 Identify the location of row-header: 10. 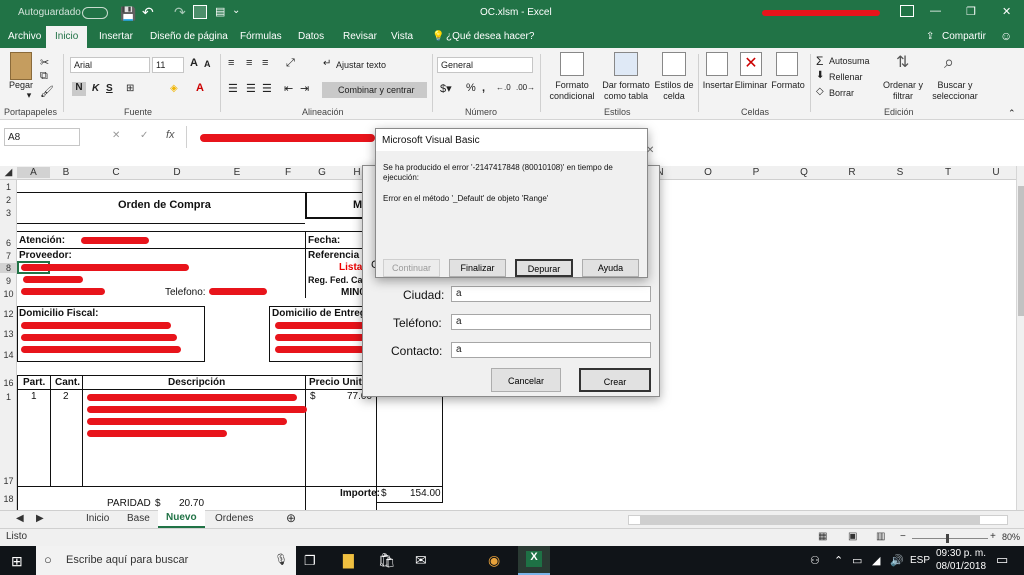
(8, 294).